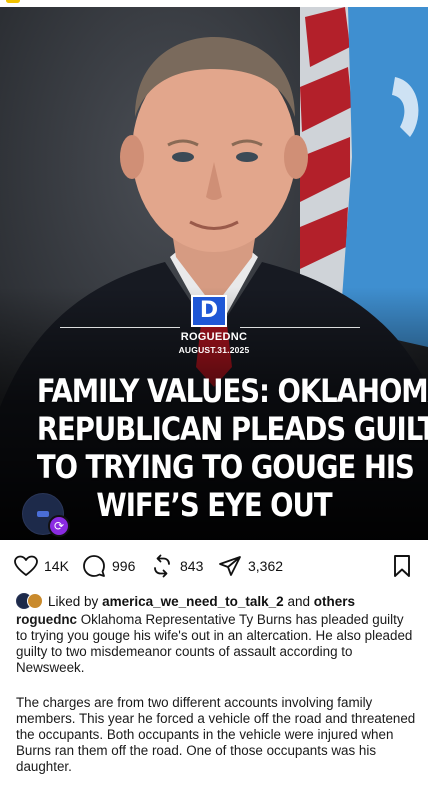 The height and width of the screenshot is (794, 428). I want to click on headline-line: WIFE’S EYE OUT, so click(214, 505).